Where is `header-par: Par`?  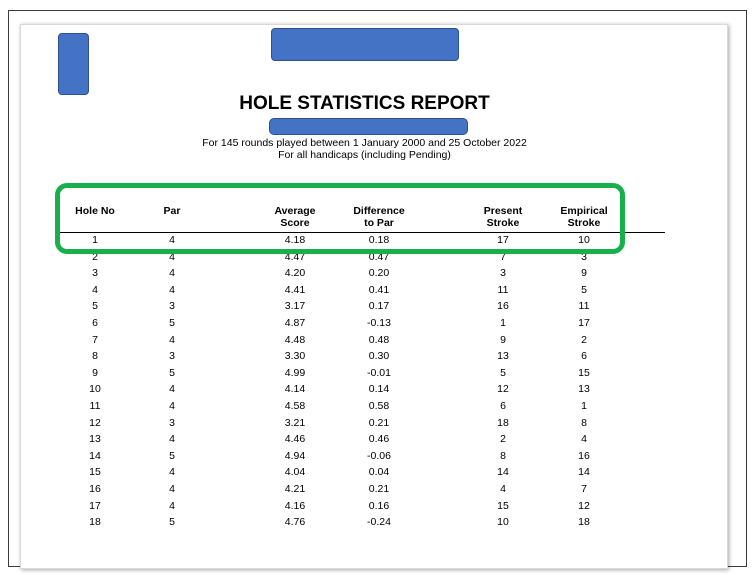 header-par: Par is located at coordinates (172, 211).